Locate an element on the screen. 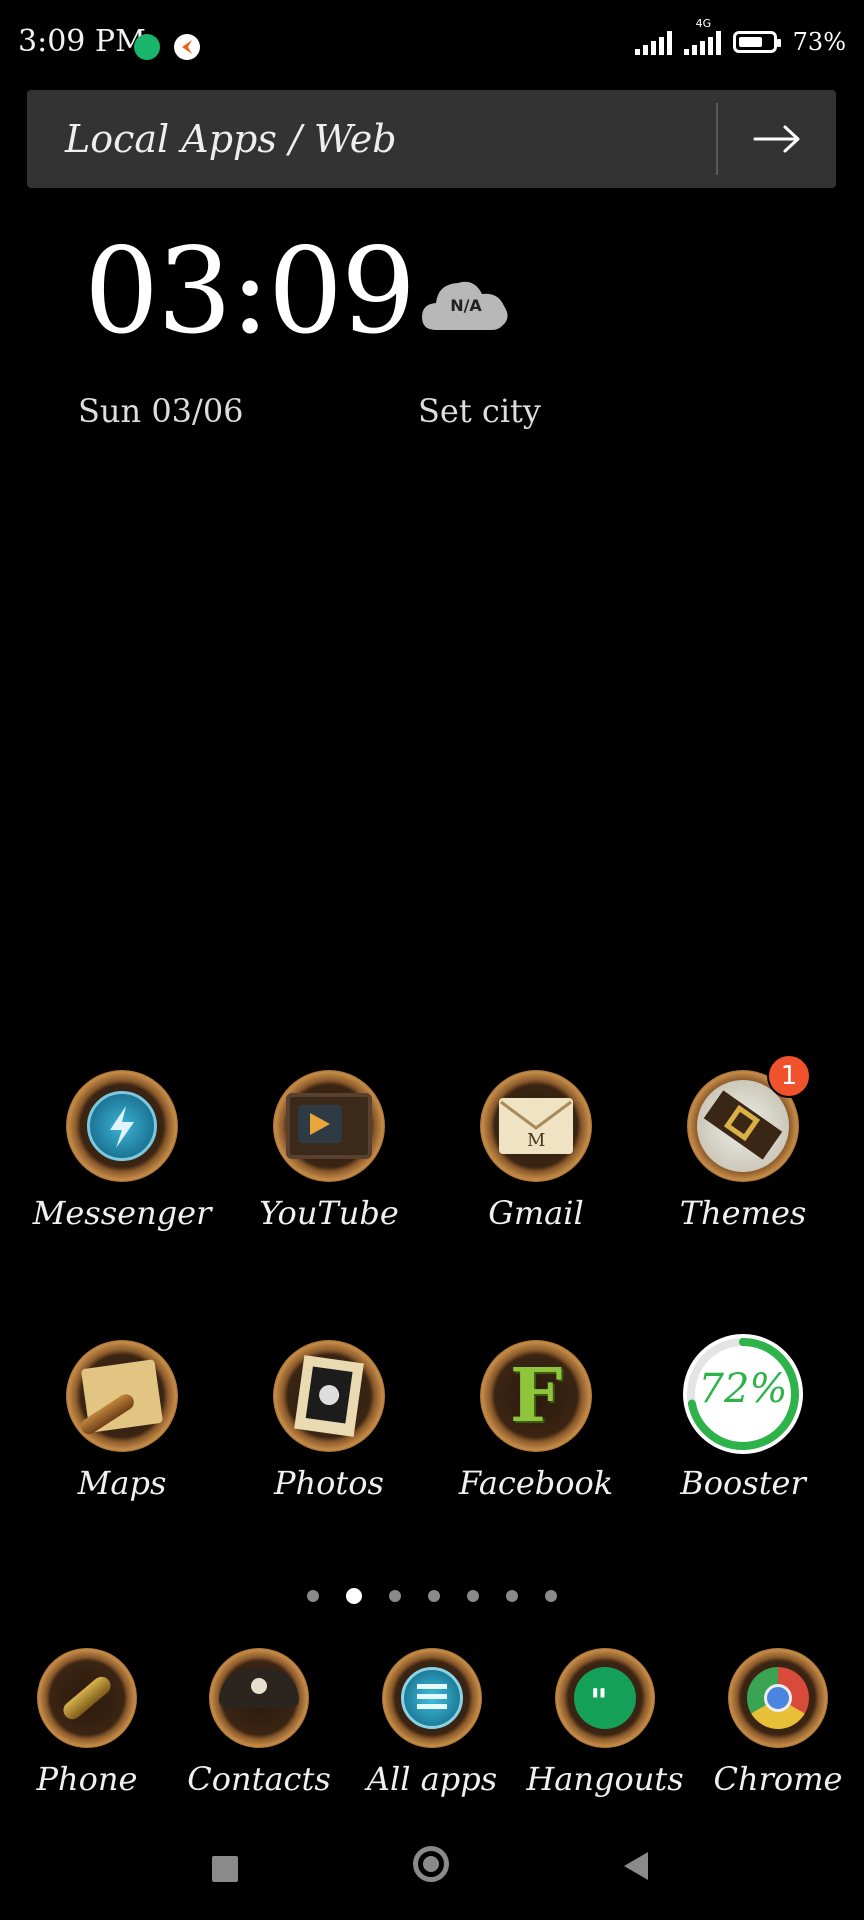  phone-icon is located at coordinates (87, 1698).